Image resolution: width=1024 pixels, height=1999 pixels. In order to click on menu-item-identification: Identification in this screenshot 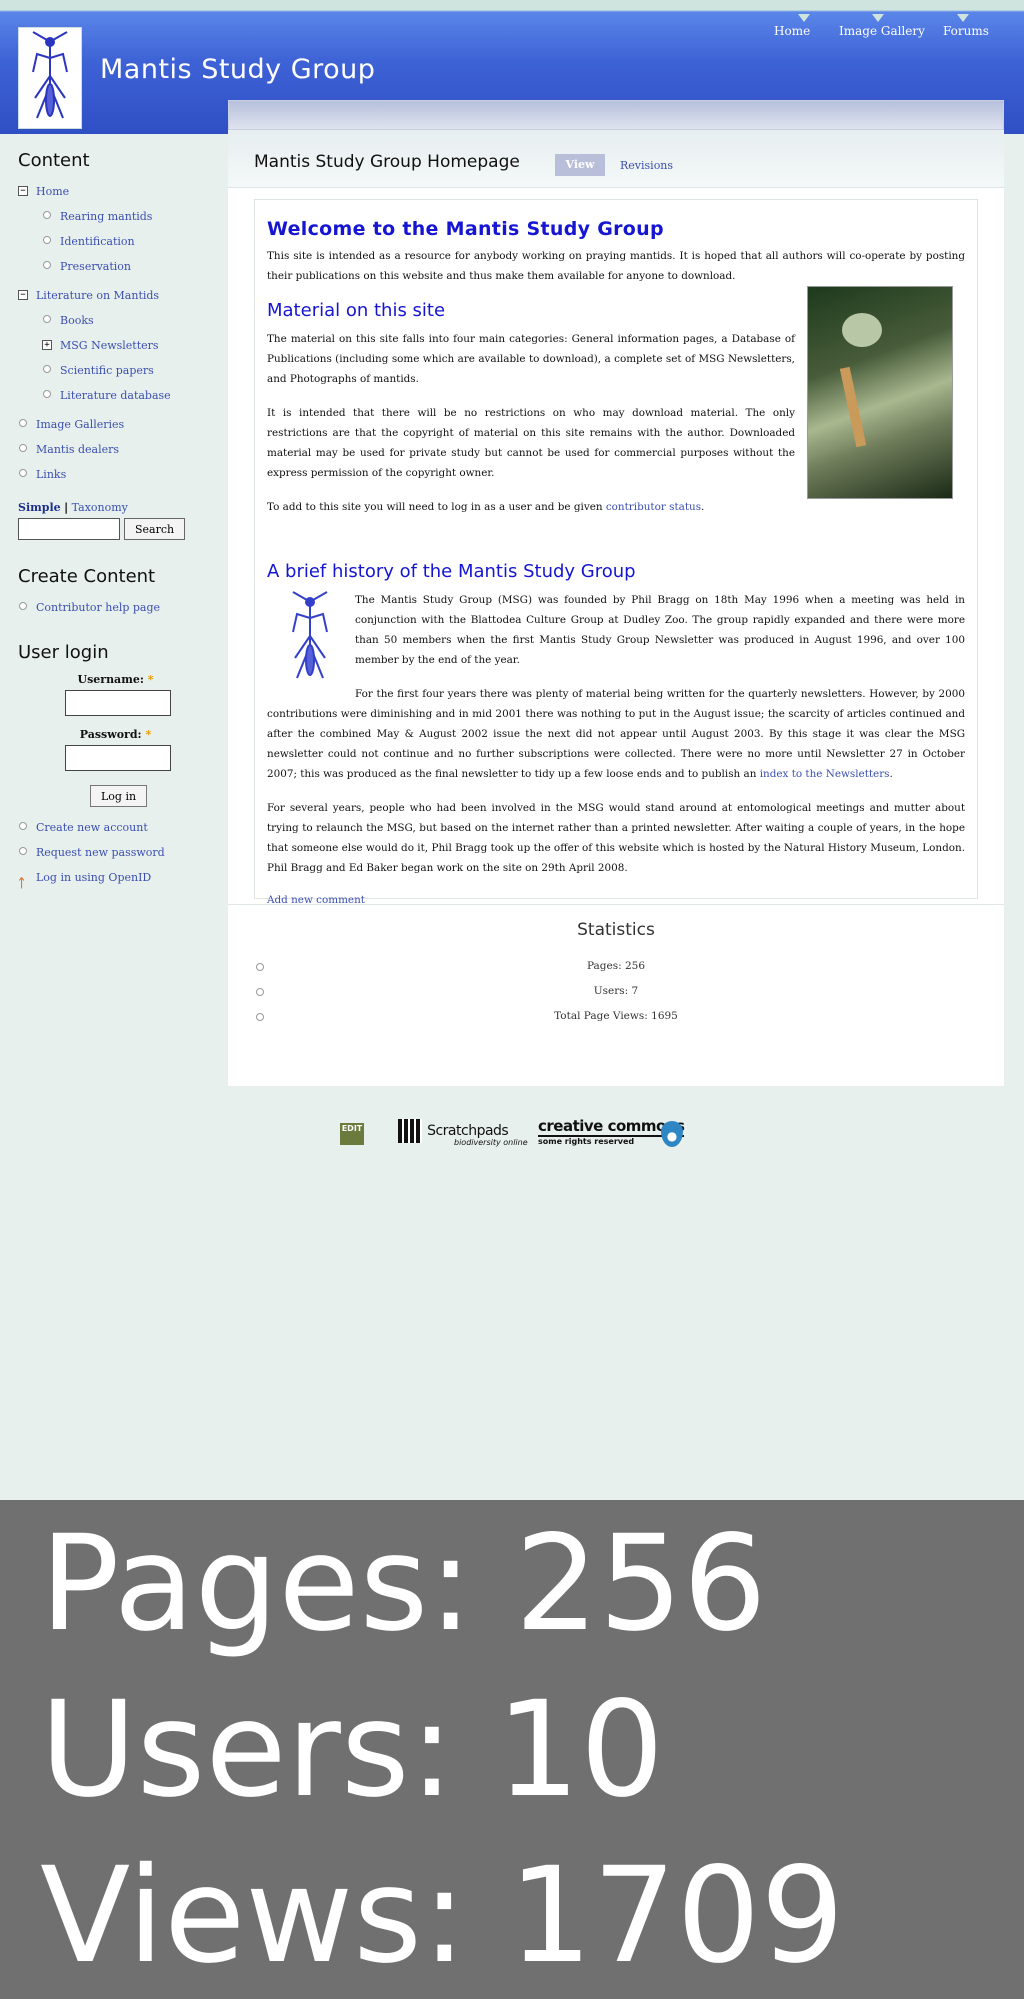, I will do `click(118, 241)`.